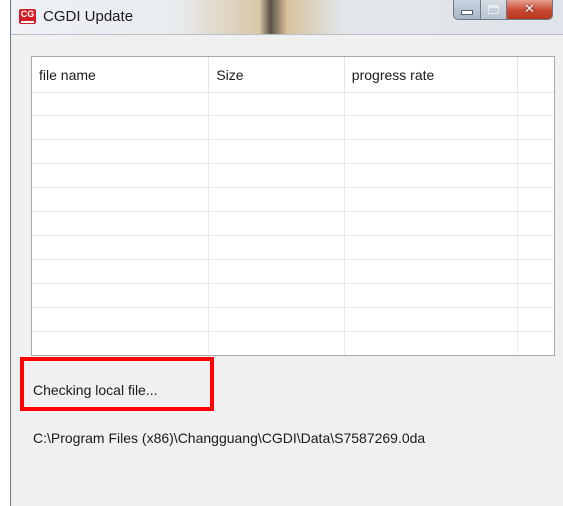 This screenshot has width=563, height=506. What do you see at coordinates (121, 74) in the screenshot?
I see `column-header-file-name: file name` at bounding box center [121, 74].